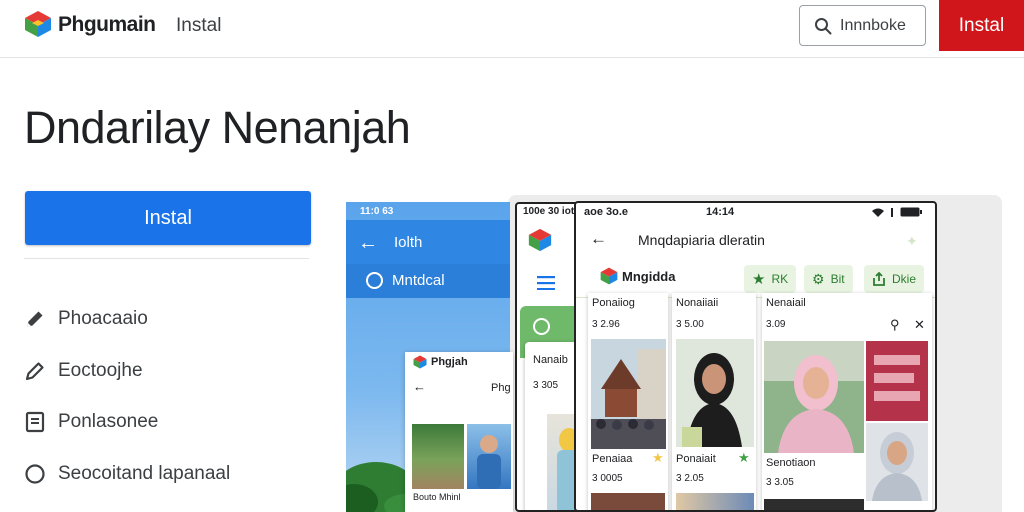 The height and width of the screenshot is (512, 1024). I want to click on status-bar-time: 11:0 63, so click(377, 211).